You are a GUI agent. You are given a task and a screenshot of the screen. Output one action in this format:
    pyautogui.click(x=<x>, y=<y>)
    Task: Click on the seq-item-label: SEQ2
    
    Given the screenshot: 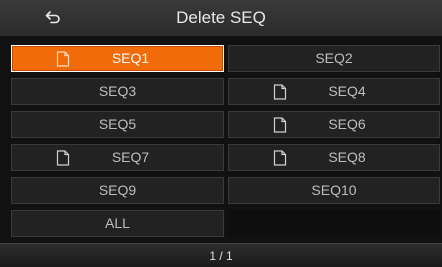 What is the action you would take?
    pyautogui.click(x=334, y=58)
    